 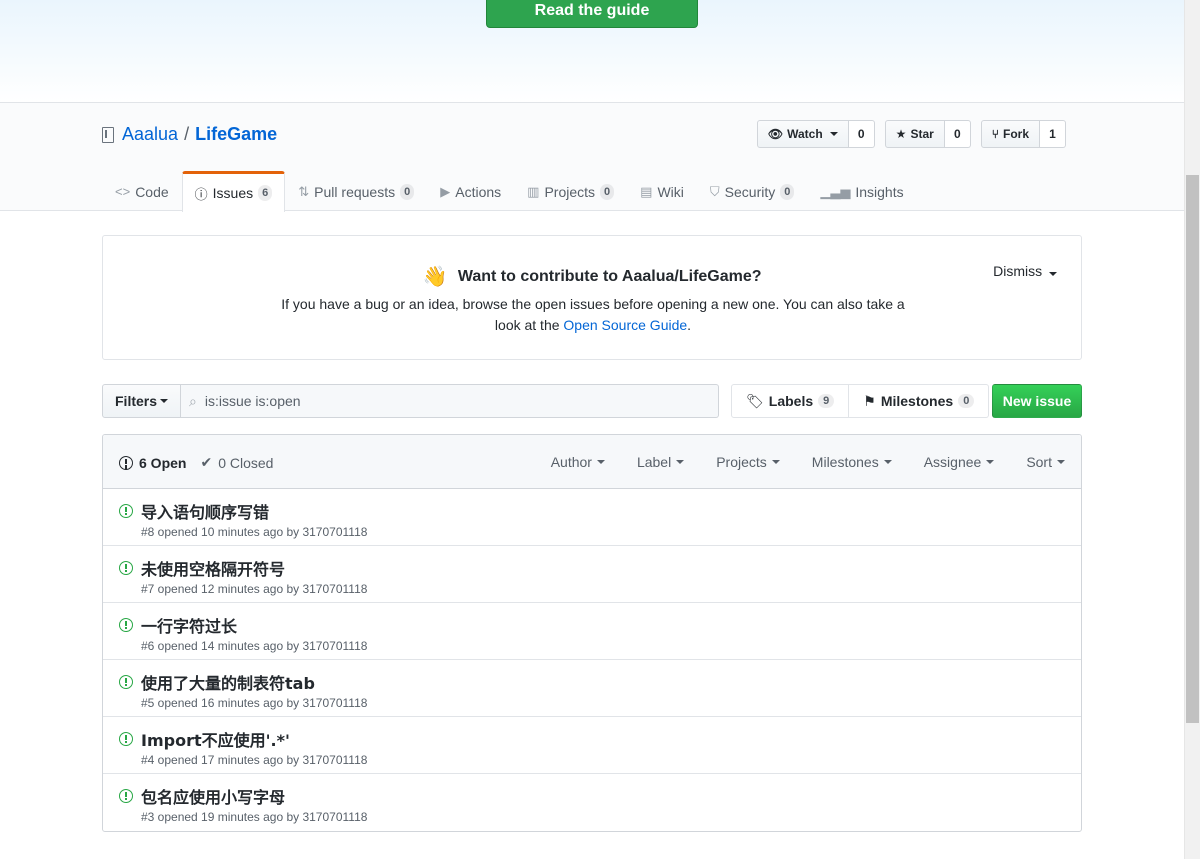 I want to click on dismiss-button: Dismiss, so click(x=1025, y=271).